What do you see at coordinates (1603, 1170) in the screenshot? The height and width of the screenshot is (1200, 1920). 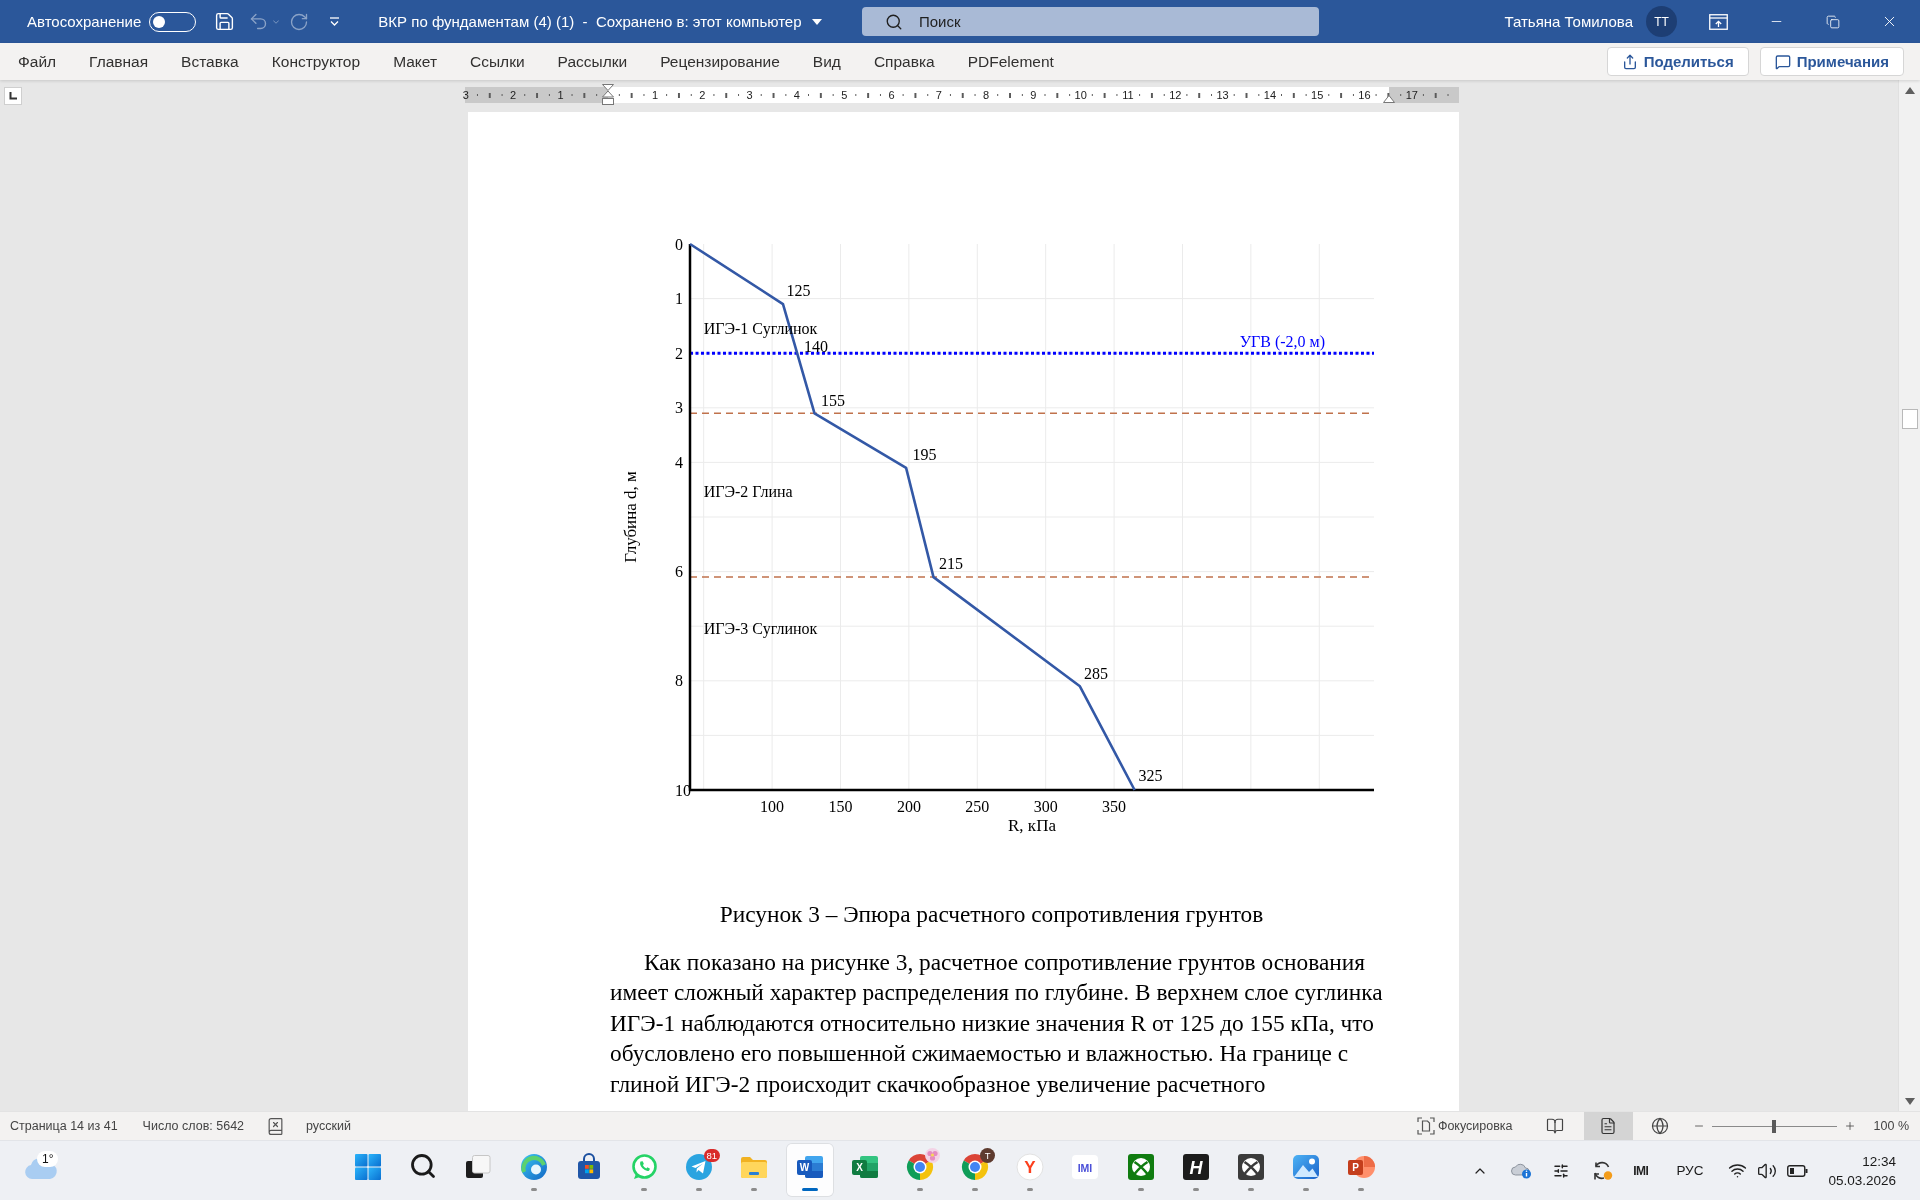 I see `sync-arrows-icon` at bounding box center [1603, 1170].